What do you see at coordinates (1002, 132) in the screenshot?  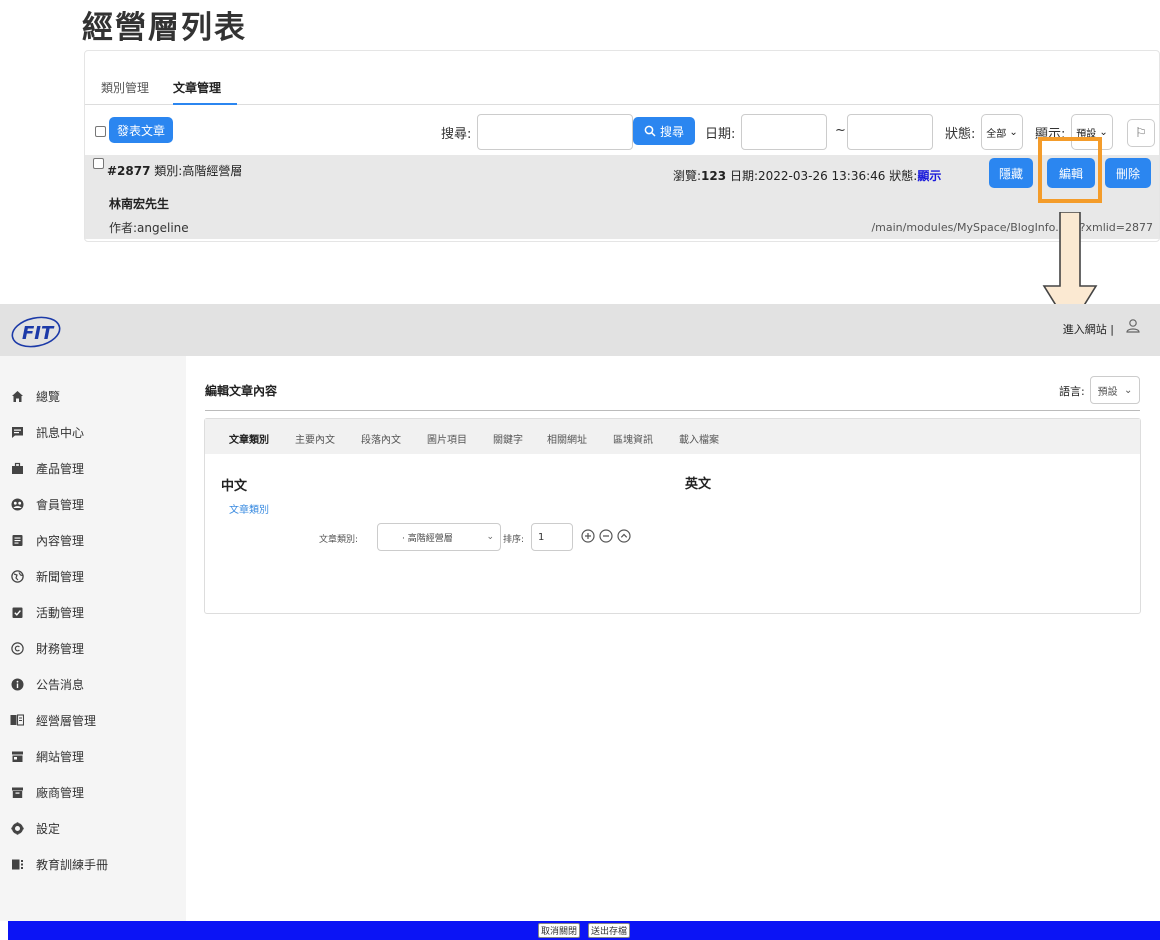 I see `status-select: 全部 ⌄` at bounding box center [1002, 132].